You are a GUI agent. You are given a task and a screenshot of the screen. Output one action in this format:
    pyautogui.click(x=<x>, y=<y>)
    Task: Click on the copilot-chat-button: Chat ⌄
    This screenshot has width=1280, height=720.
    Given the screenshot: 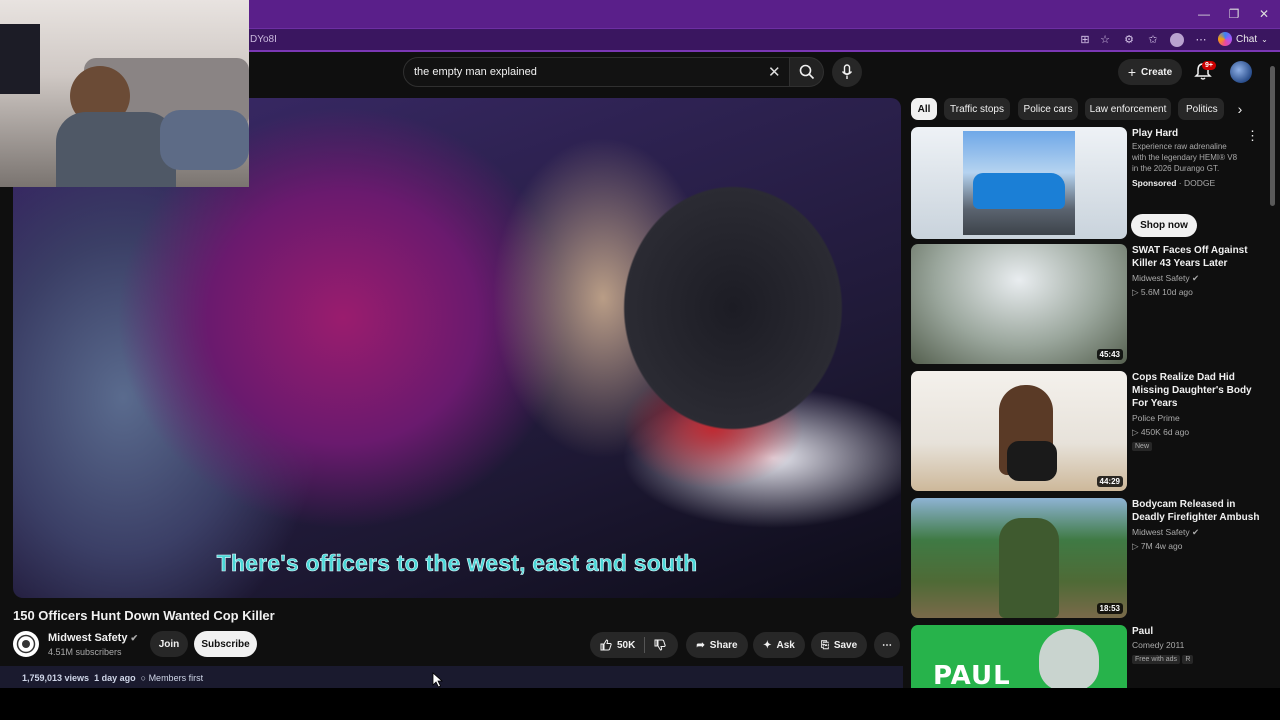 What is the action you would take?
    pyautogui.click(x=1243, y=39)
    